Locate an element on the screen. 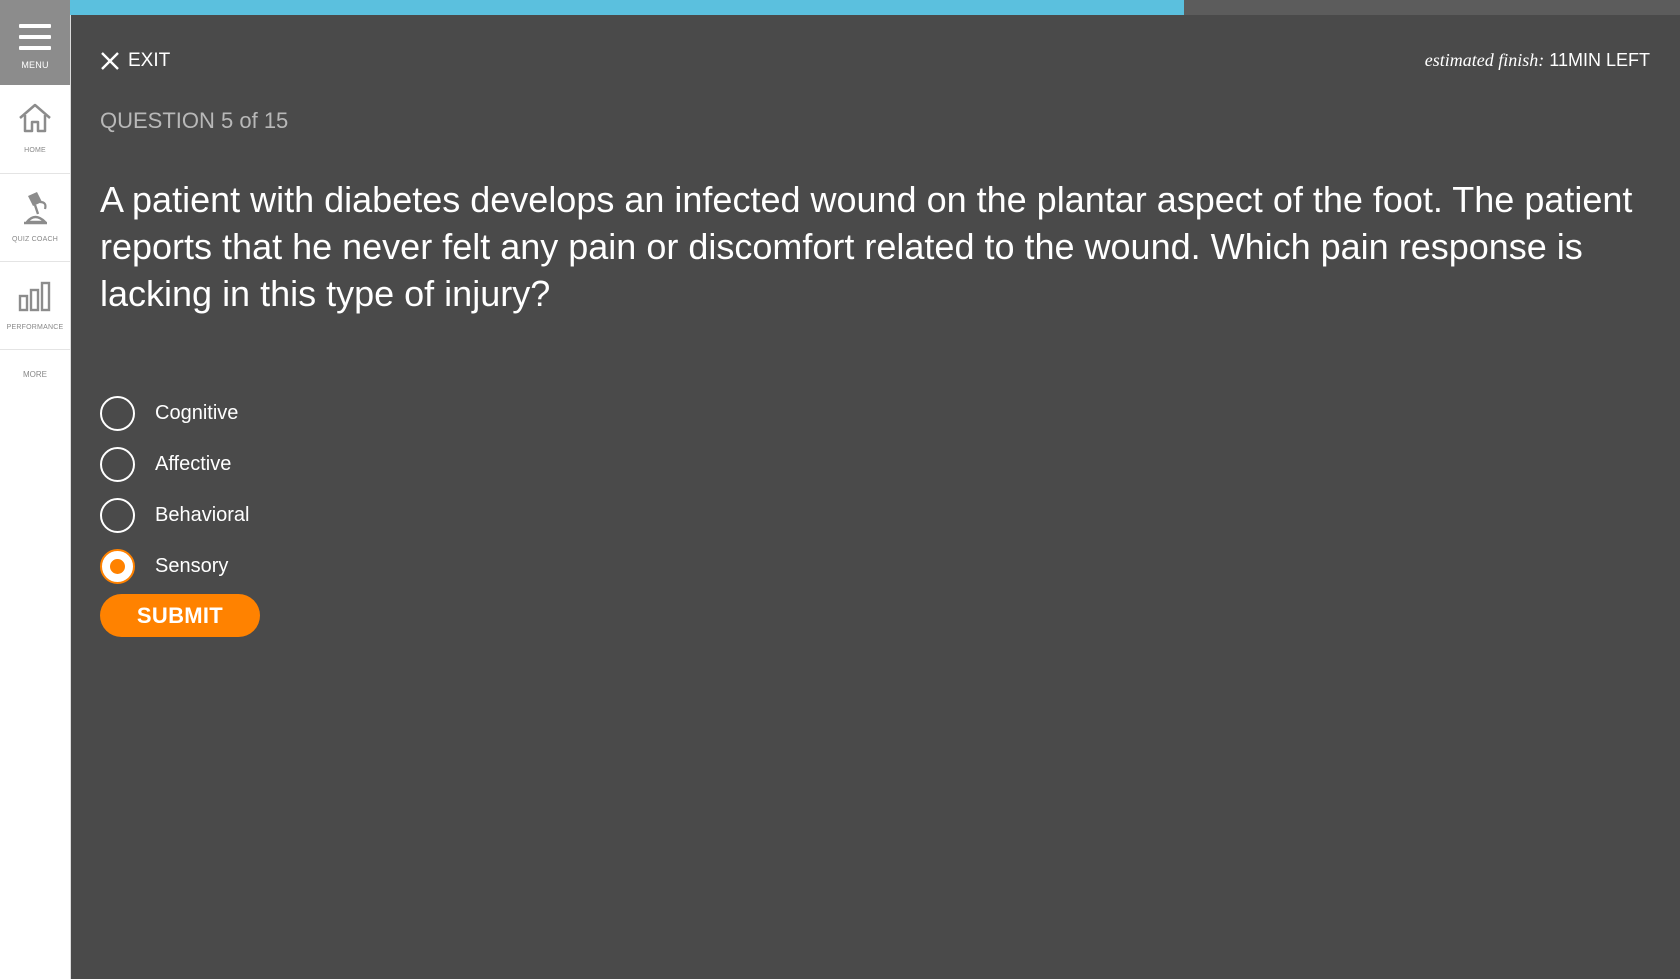  estimated-finish: estimated finish: 11MIN LEFT is located at coordinates (1537, 60).